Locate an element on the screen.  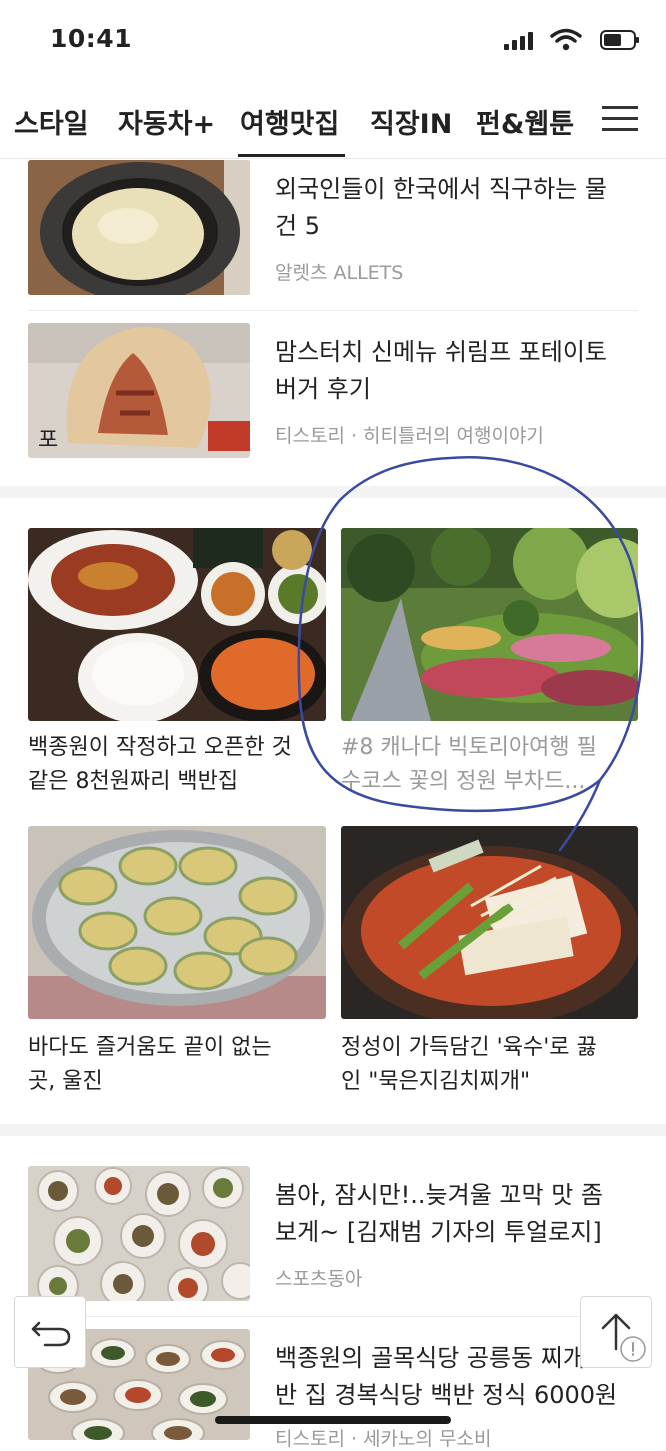
item-source: 티스토리 · 히티틀러의 여행이야기 is located at coordinates (409, 436).